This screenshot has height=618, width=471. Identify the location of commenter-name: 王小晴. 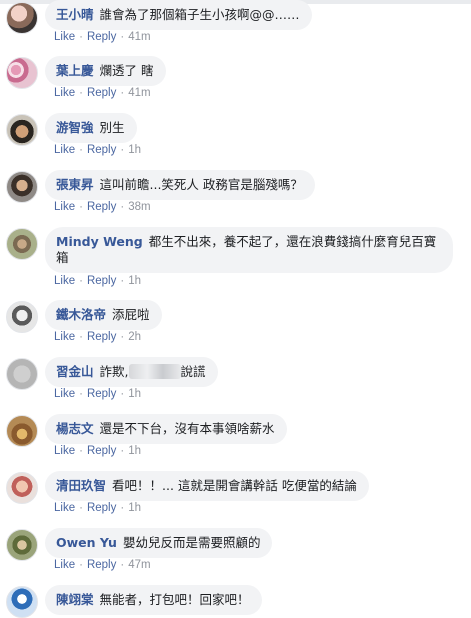
(75, 14).